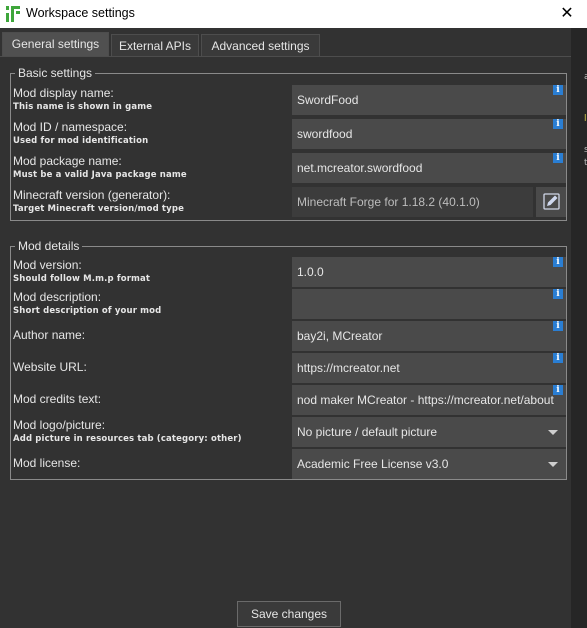 Image resolution: width=587 pixels, height=628 pixels. I want to click on tab-advanced-settings: Advanced settings, so click(260, 45).